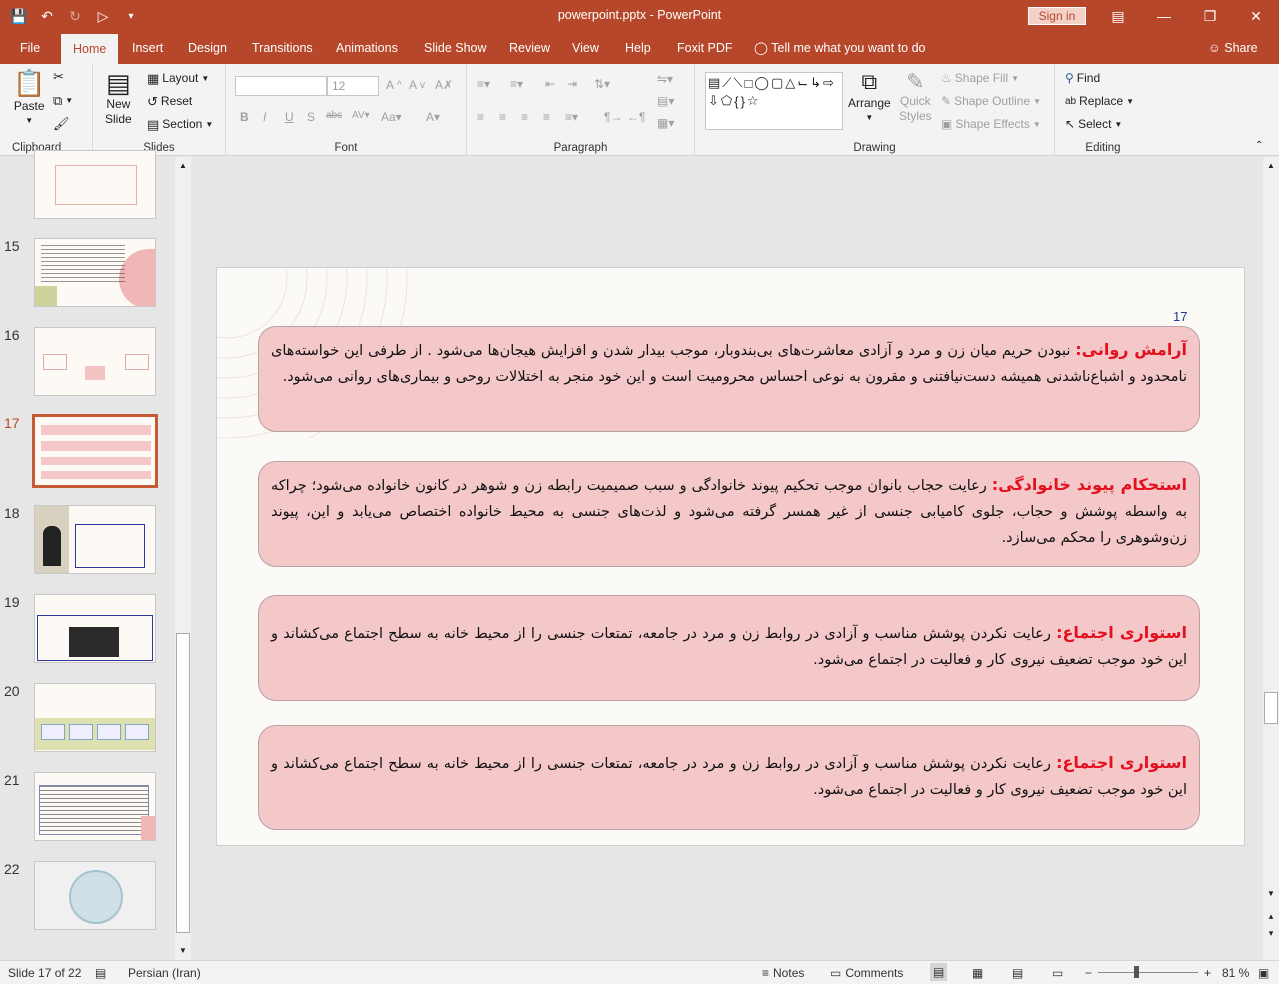 This screenshot has height=984, width=1279. What do you see at coordinates (828, 83) in the screenshot?
I see `right-arrow-shape-icon: ⇨` at bounding box center [828, 83].